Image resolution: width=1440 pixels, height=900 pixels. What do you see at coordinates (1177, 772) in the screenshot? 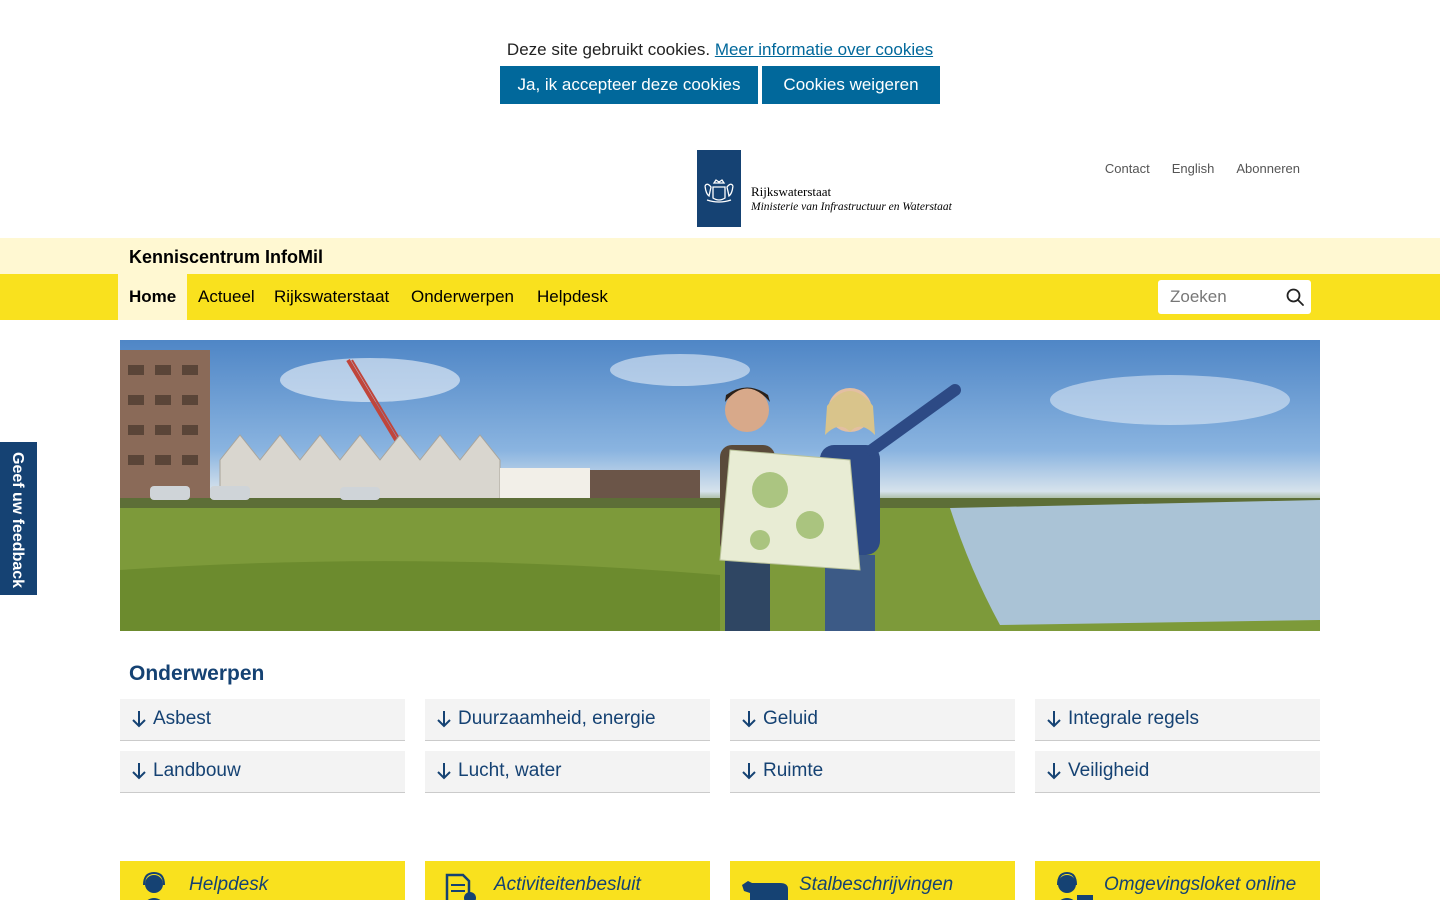
I see `topic-veiligheid: Veiligheid` at bounding box center [1177, 772].